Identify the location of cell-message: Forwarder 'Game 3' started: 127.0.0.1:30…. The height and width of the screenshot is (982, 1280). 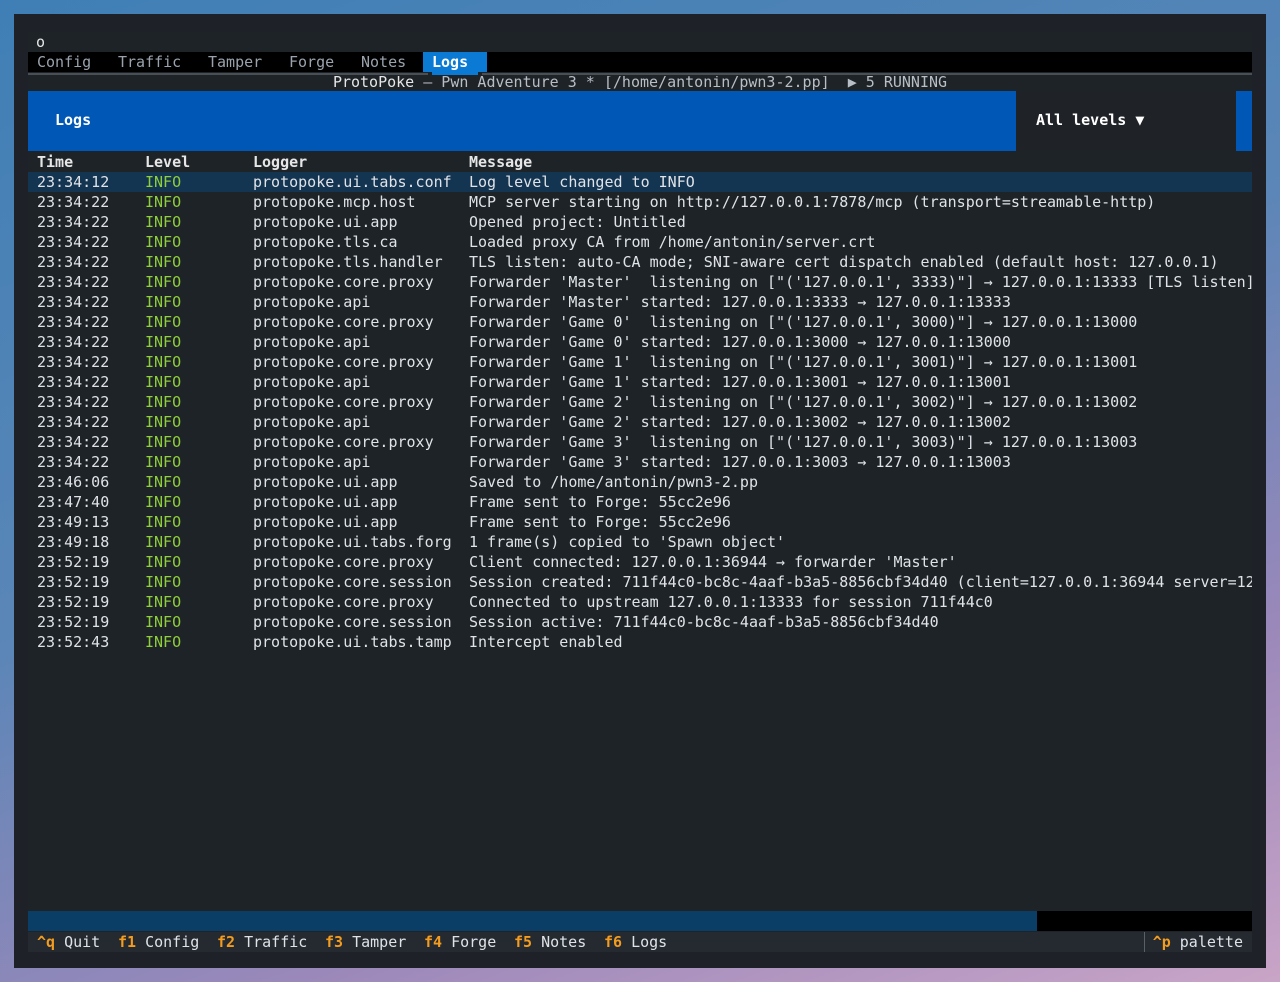
(740, 462).